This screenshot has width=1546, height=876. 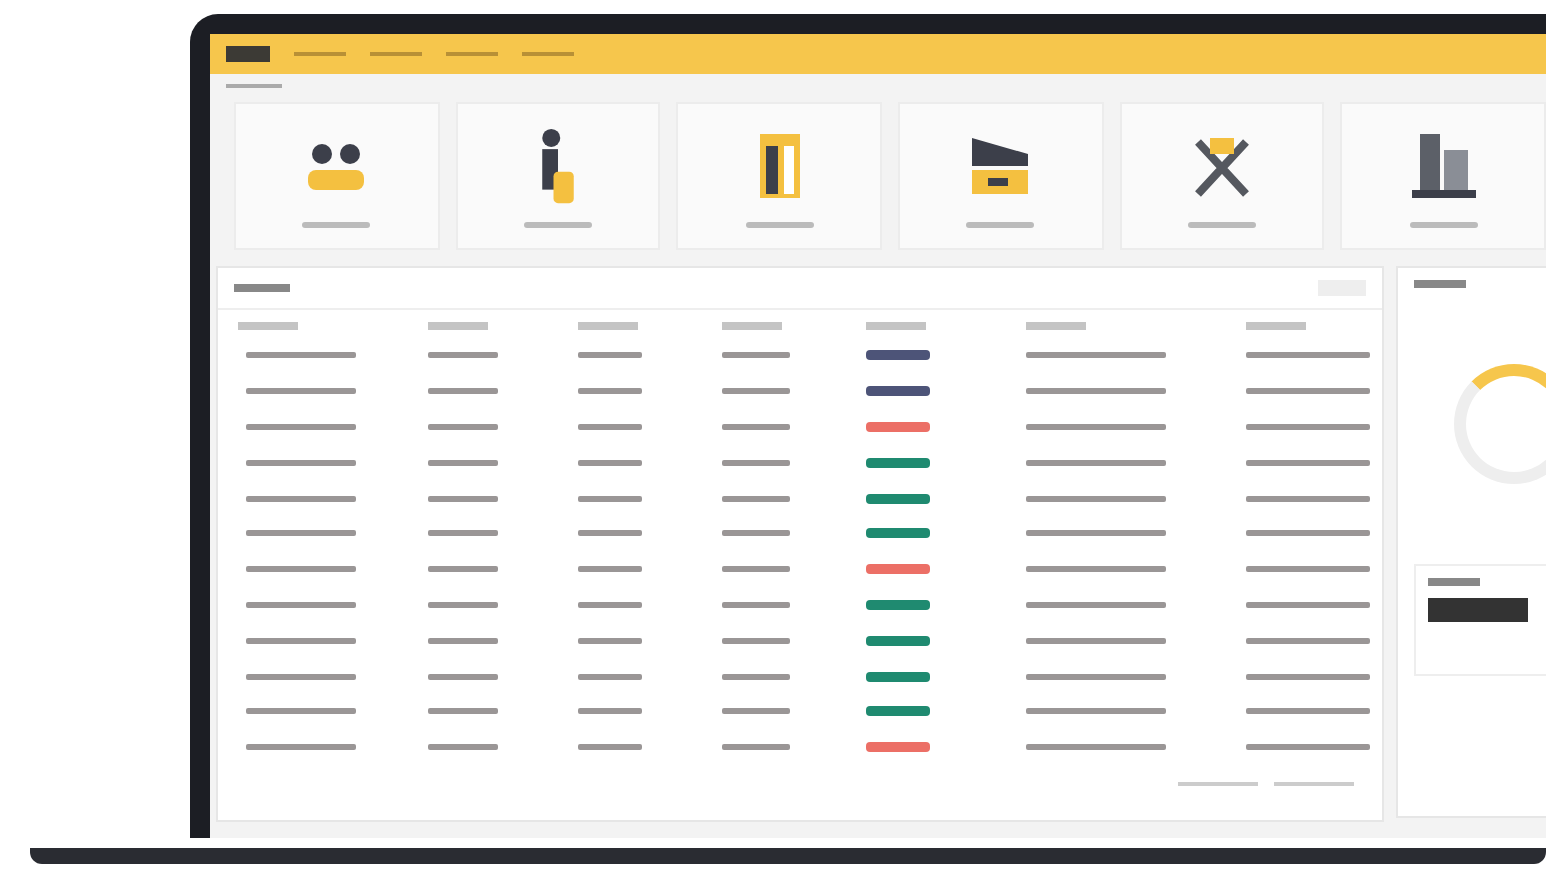 What do you see at coordinates (558, 165) in the screenshot?
I see `person-icon` at bounding box center [558, 165].